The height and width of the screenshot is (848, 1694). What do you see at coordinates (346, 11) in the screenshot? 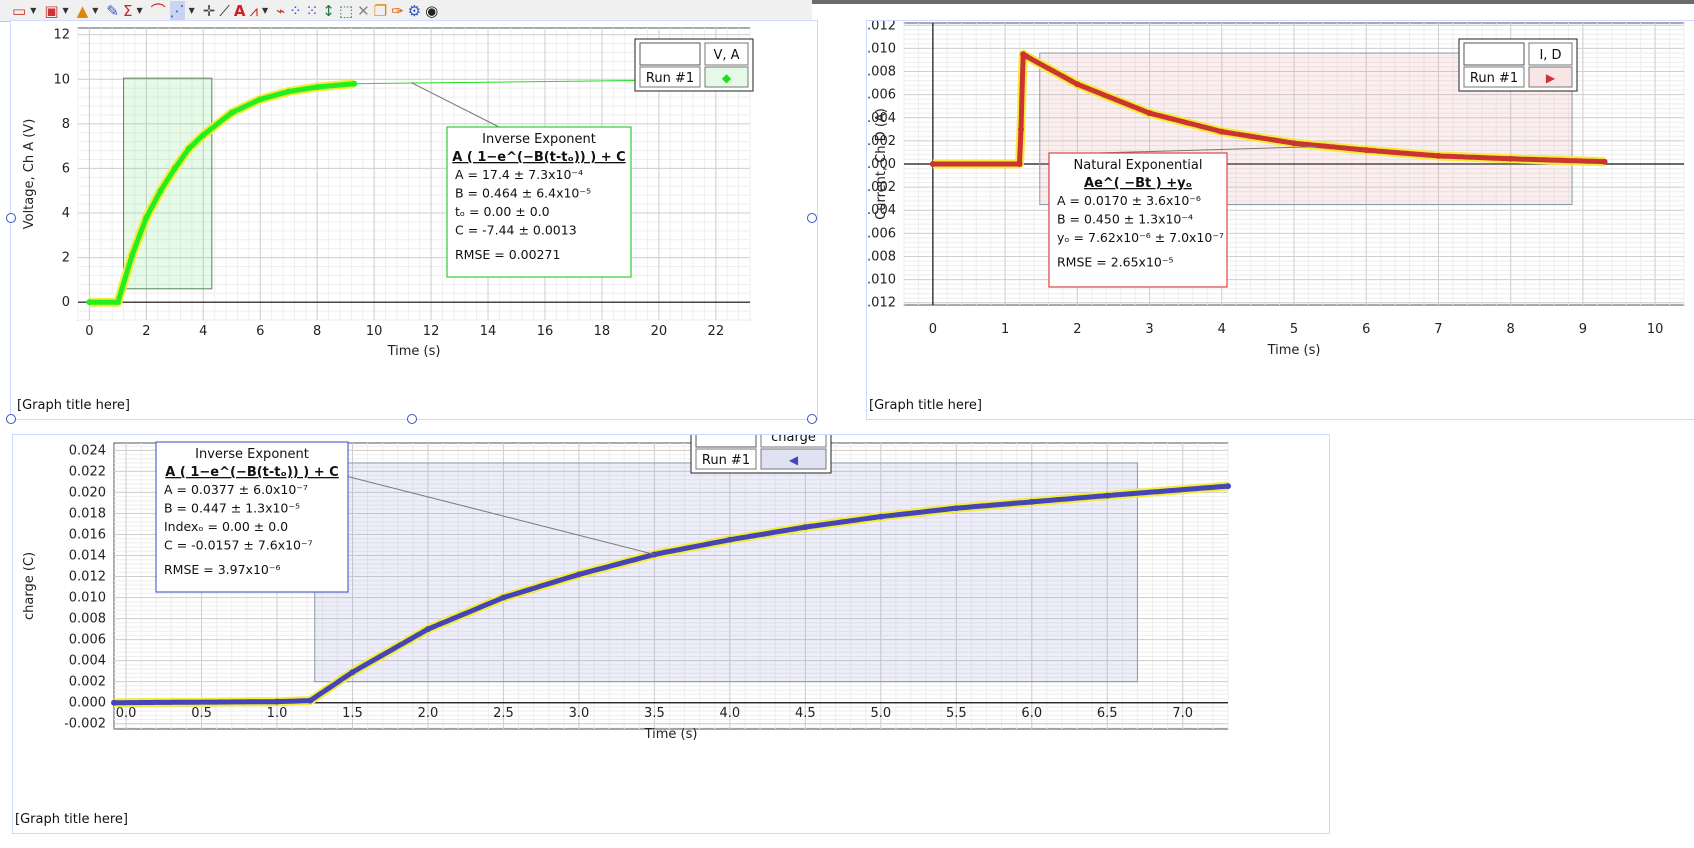
I see `selection-icon: ⬚` at bounding box center [346, 11].